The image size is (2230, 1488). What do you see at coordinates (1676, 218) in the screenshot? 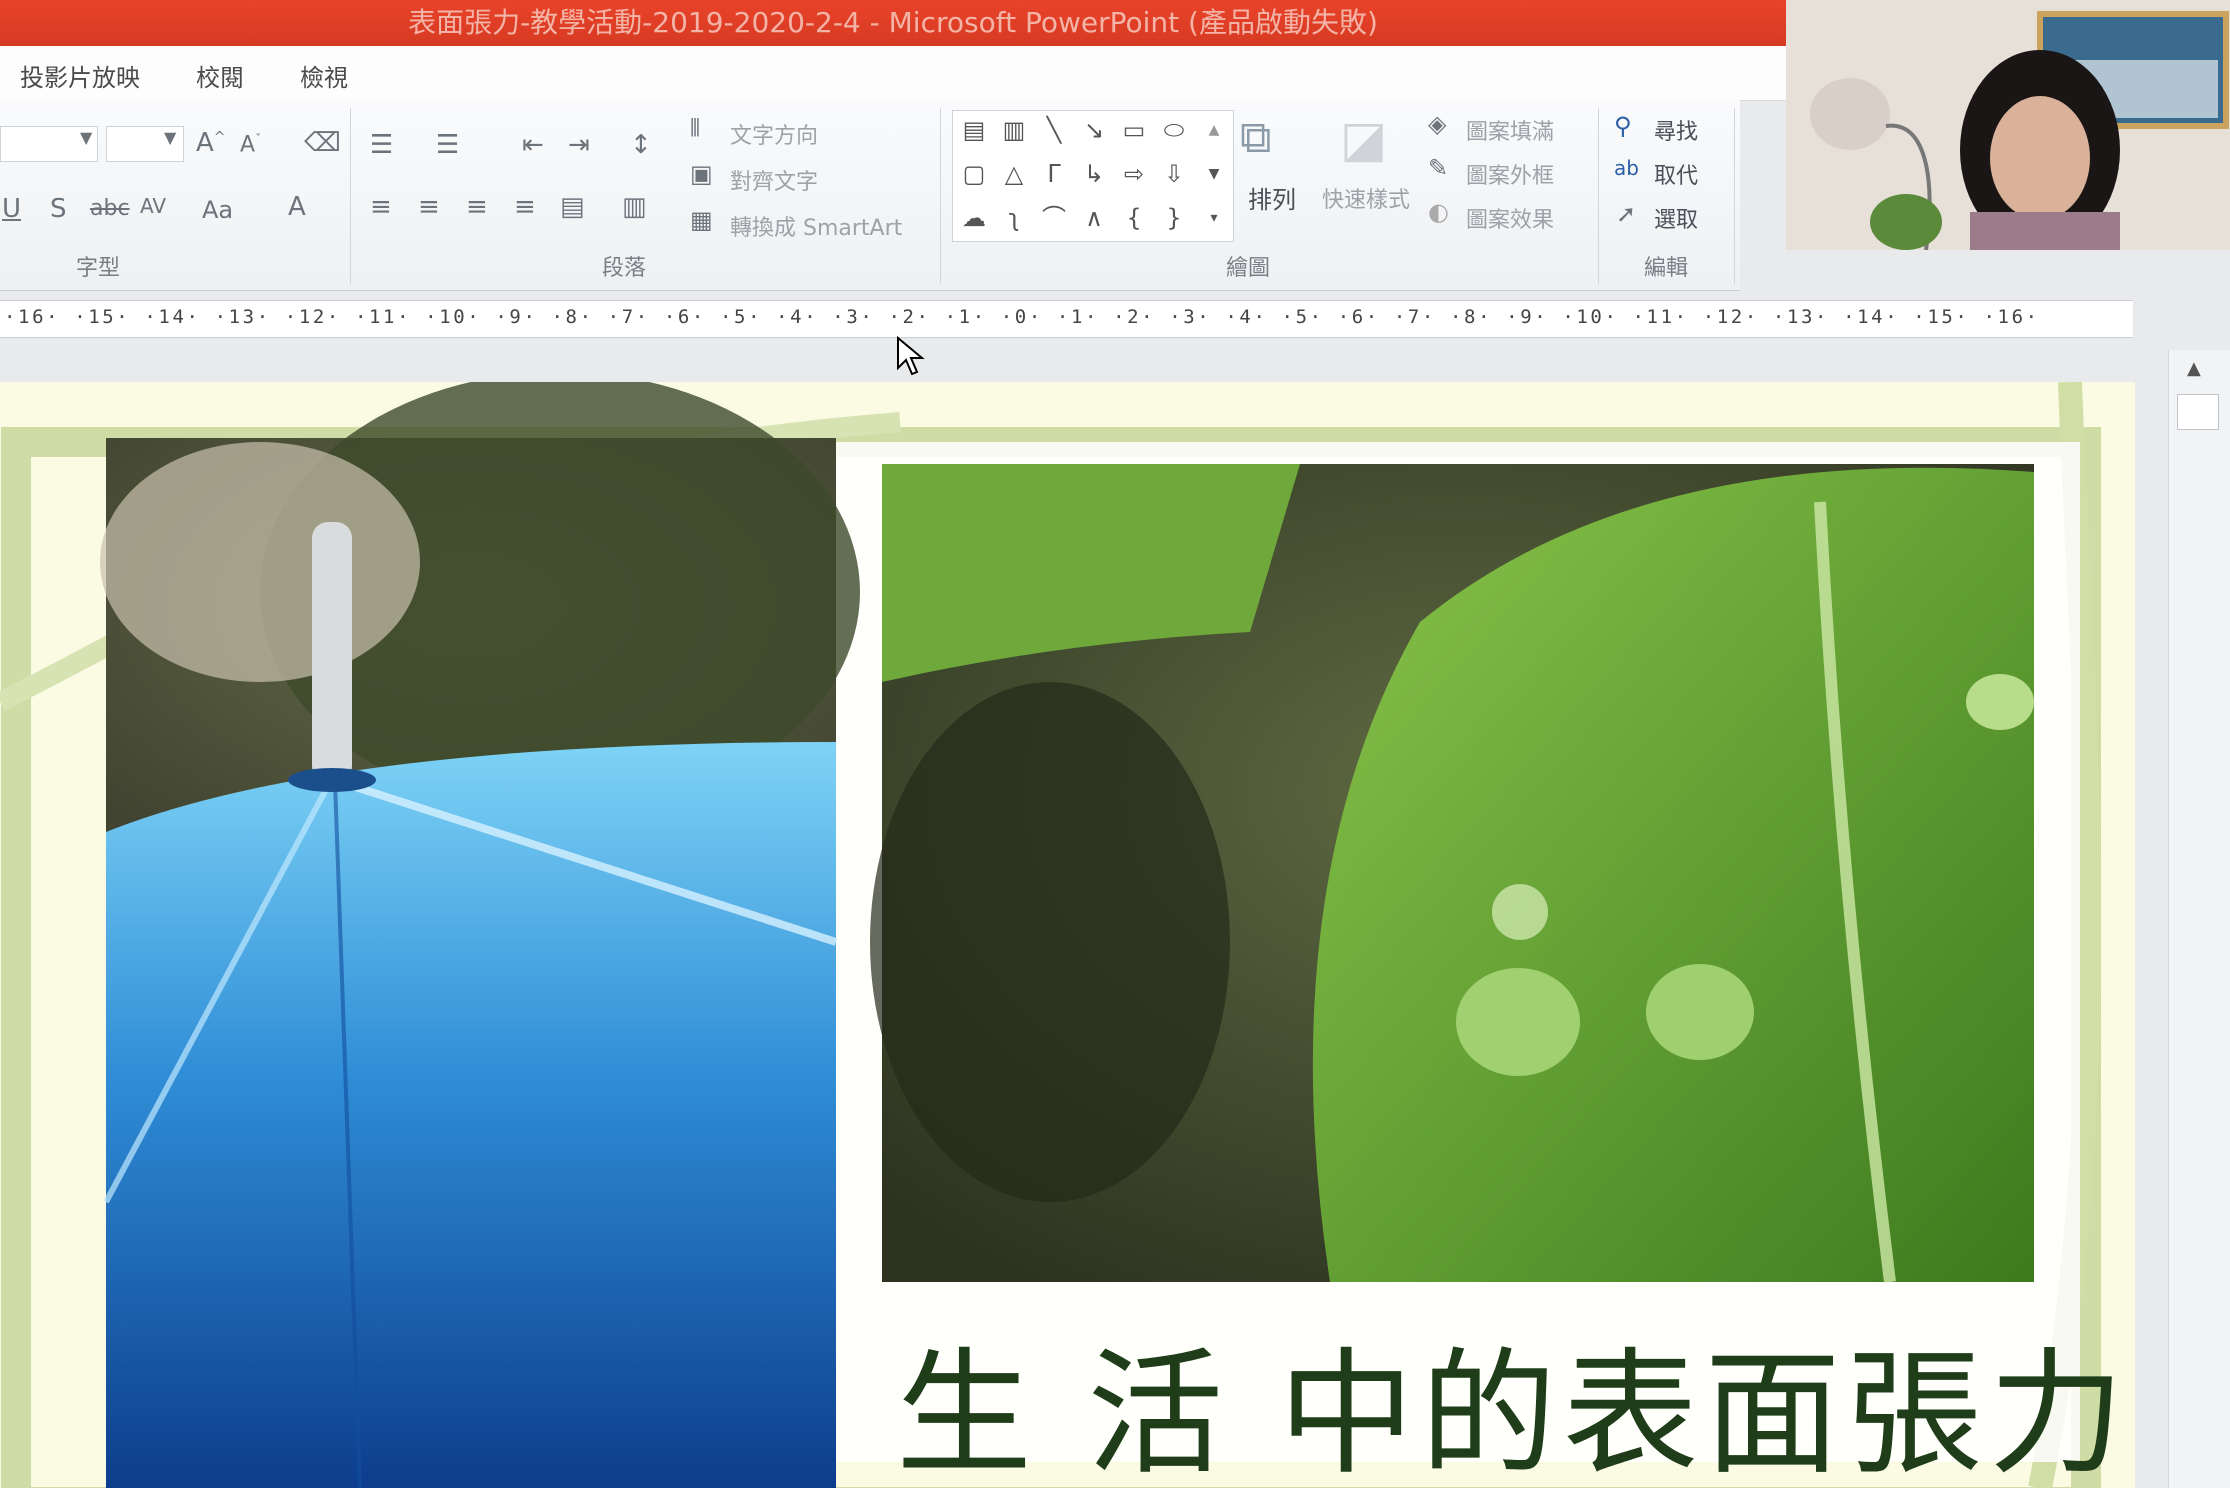
I see `select-button: 選取` at bounding box center [1676, 218].